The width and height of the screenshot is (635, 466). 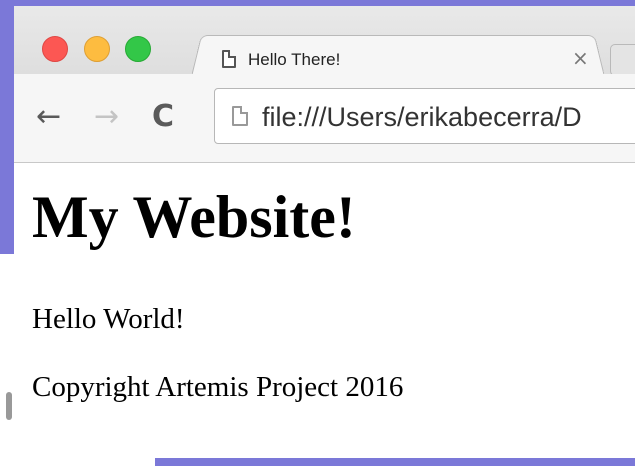 What do you see at coordinates (404, 56) in the screenshot?
I see `browser-tab-content: Hello There! ×` at bounding box center [404, 56].